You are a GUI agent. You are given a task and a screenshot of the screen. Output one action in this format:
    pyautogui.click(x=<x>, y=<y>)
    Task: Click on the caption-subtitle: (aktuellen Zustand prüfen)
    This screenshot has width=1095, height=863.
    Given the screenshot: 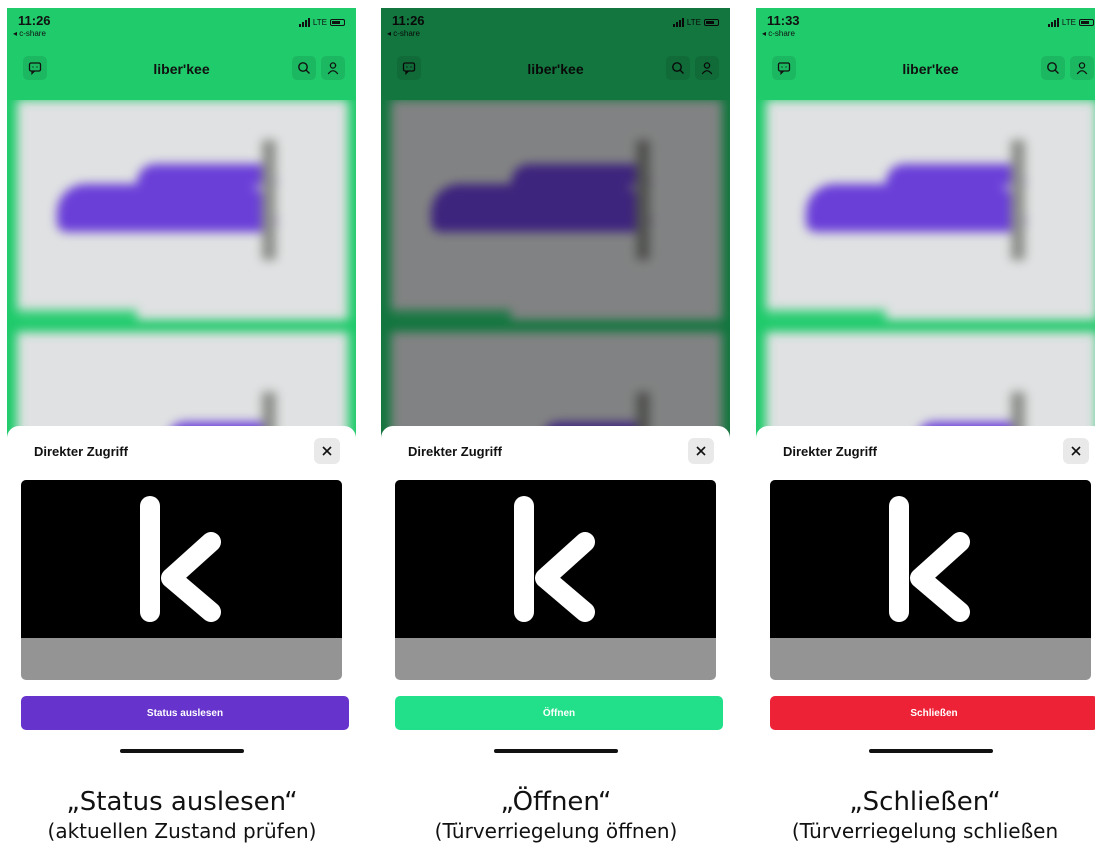 What is the action you would take?
    pyautogui.click(x=182, y=831)
    